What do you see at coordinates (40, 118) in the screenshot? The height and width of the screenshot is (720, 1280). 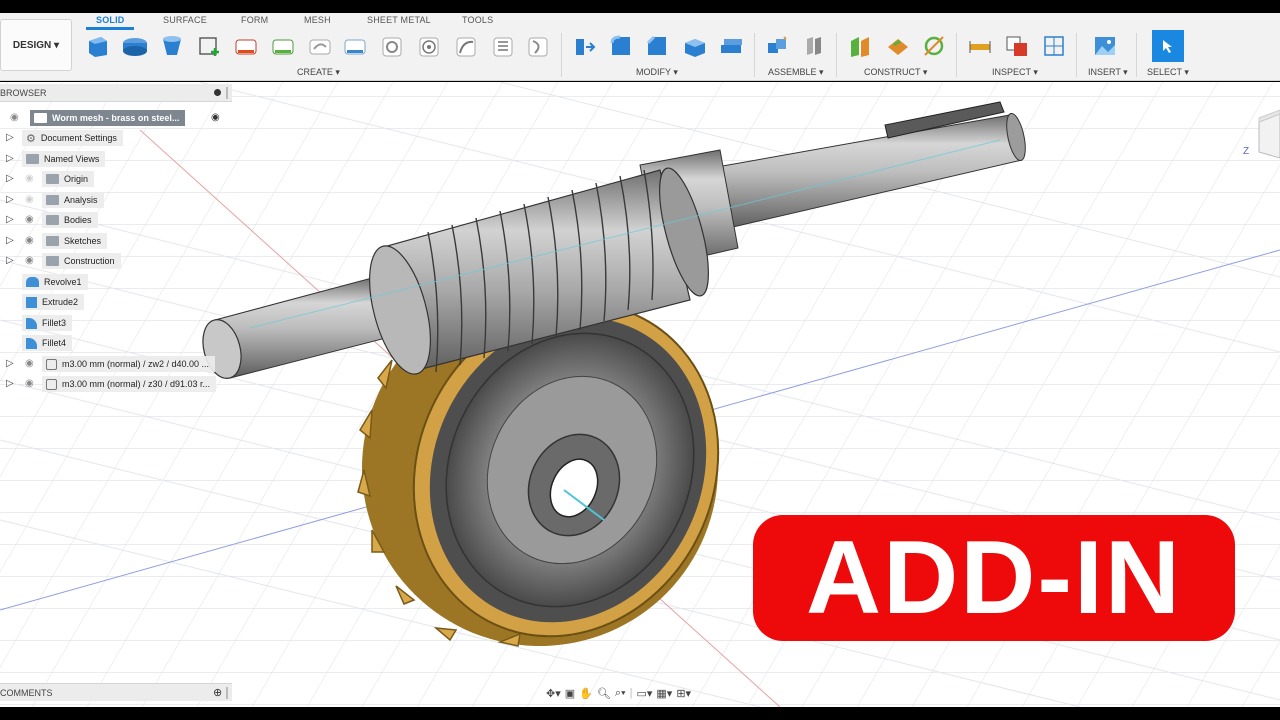 I see `component-icon` at bounding box center [40, 118].